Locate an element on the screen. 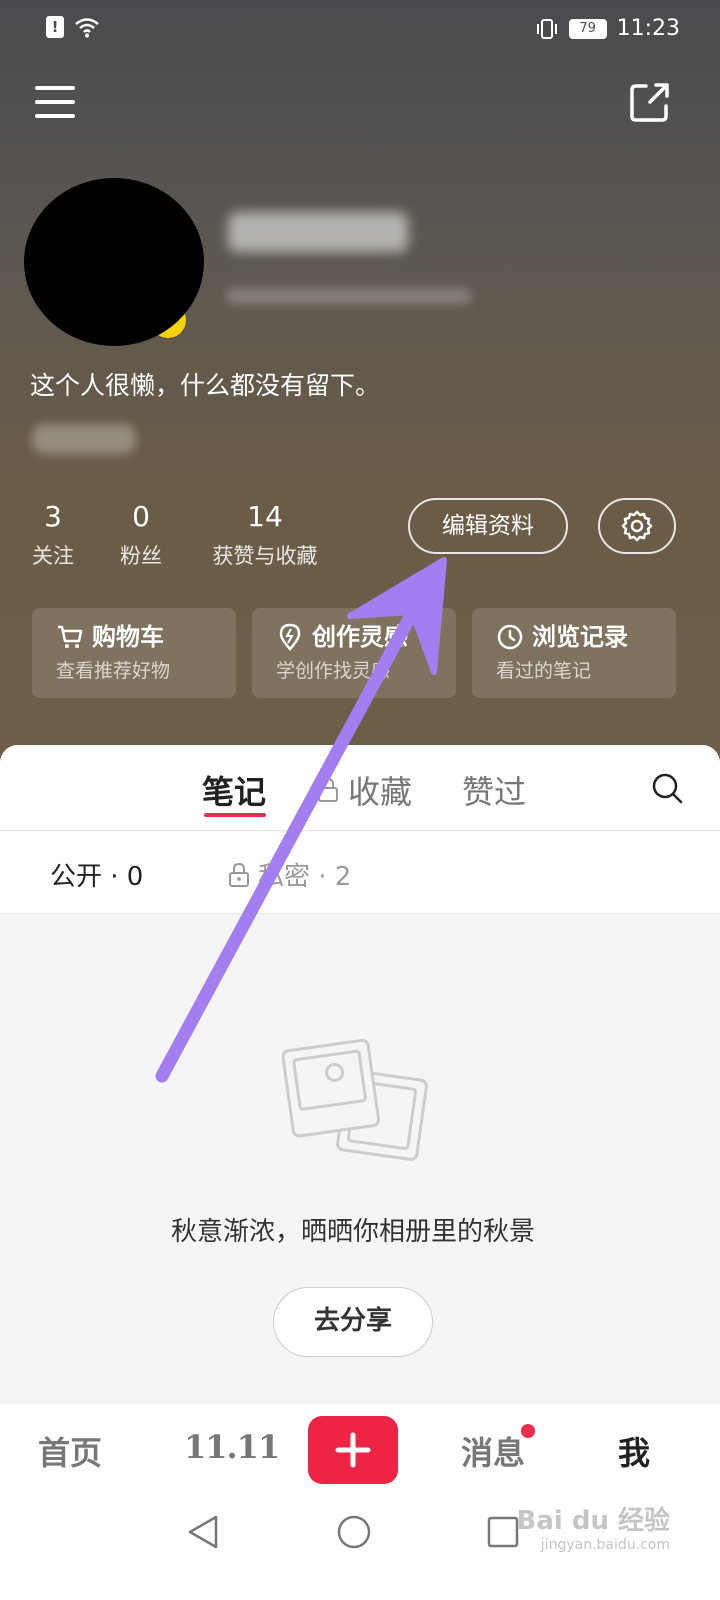 The image size is (720, 1600). settings-button is located at coordinates (637, 526).